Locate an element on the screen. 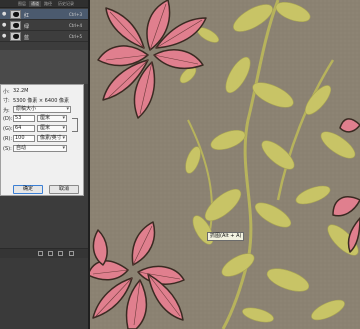  width-label: (D): is located at coordinates (8, 119).